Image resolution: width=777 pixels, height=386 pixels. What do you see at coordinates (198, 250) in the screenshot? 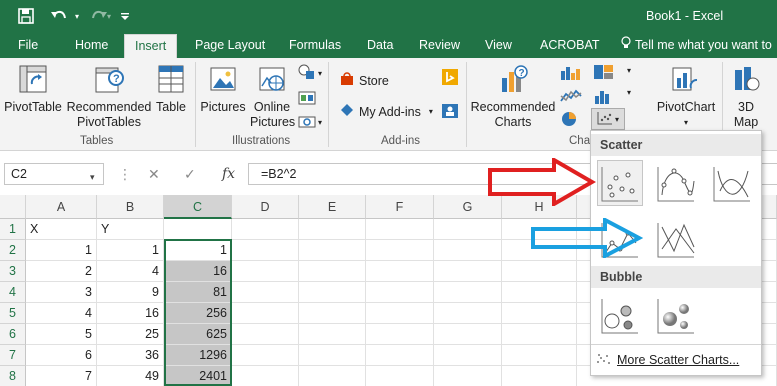
I see `cell-c2: 1` at bounding box center [198, 250].